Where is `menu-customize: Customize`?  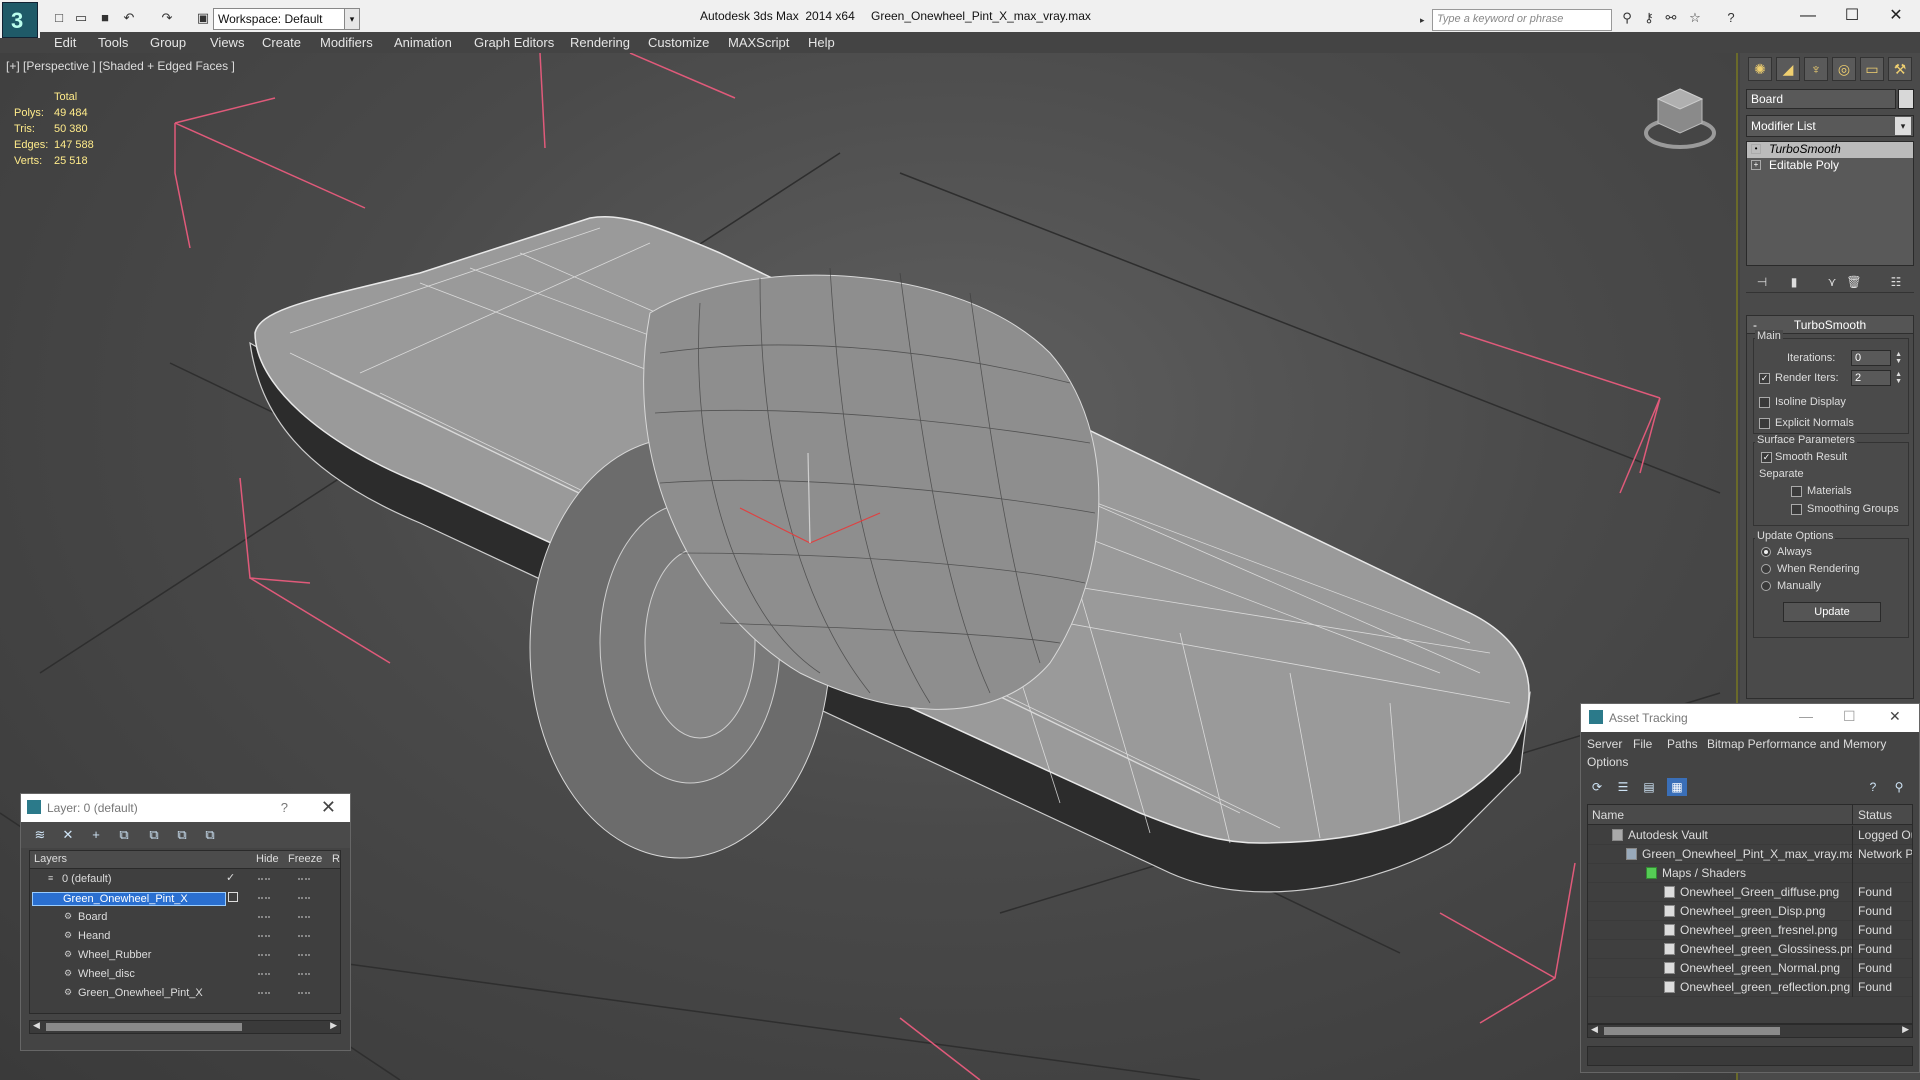 menu-customize: Customize is located at coordinates (678, 42).